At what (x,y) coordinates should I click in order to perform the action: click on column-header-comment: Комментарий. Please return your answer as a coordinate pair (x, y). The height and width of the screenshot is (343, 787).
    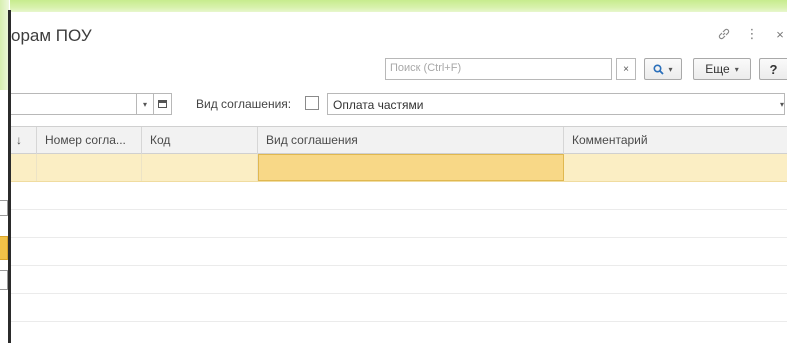
    Looking at the image, I should click on (675, 140).